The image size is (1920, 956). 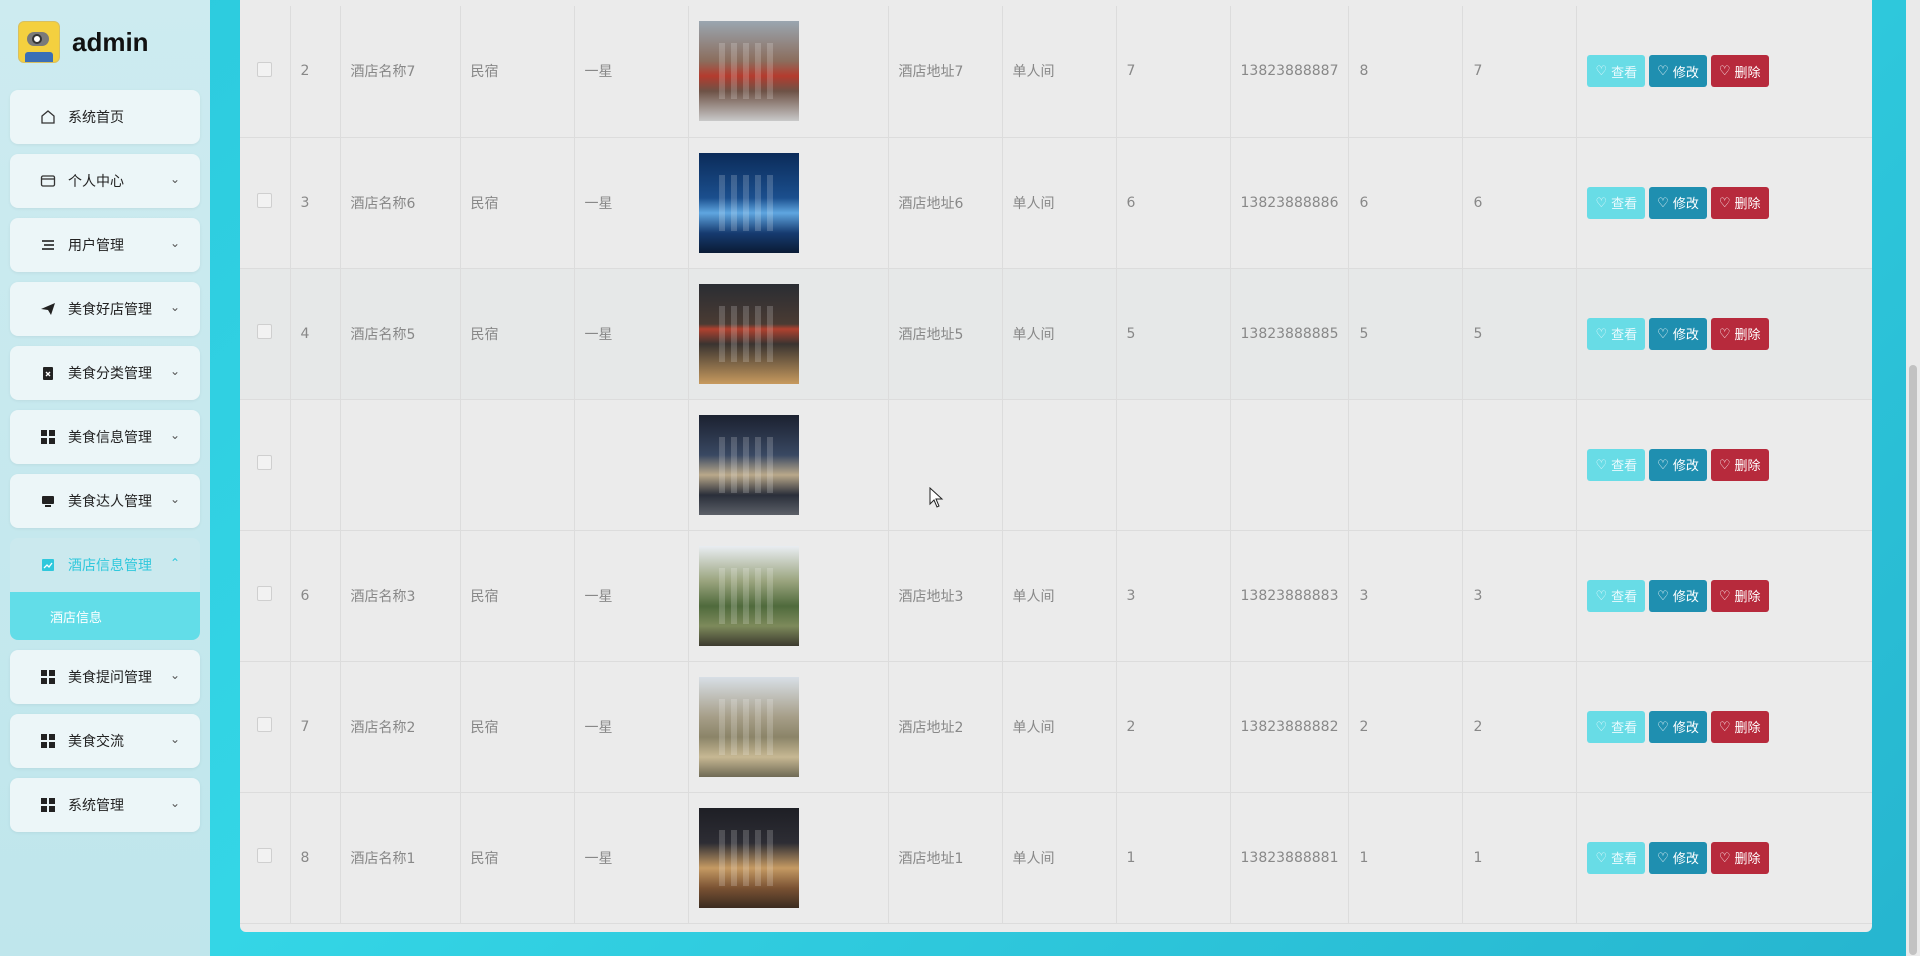 What do you see at coordinates (945, 727) in the screenshot?
I see `table-cell: 酒店地址2` at bounding box center [945, 727].